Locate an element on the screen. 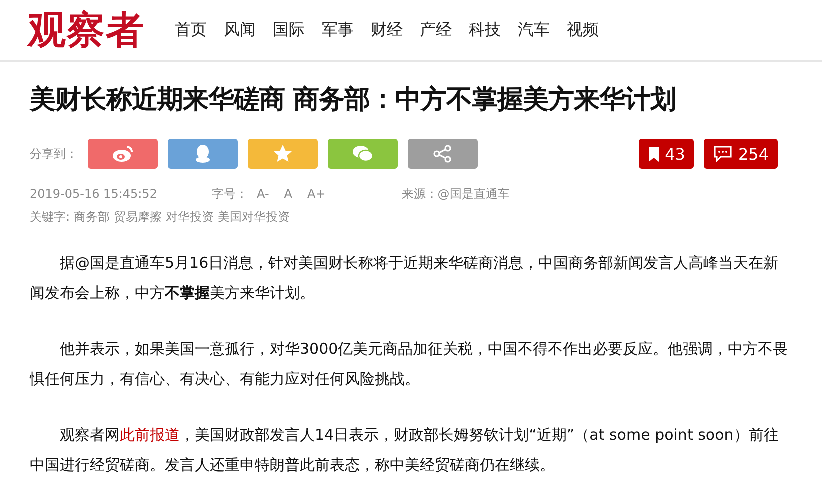  nav-link: 汽车 is located at coordinates (534, 30).